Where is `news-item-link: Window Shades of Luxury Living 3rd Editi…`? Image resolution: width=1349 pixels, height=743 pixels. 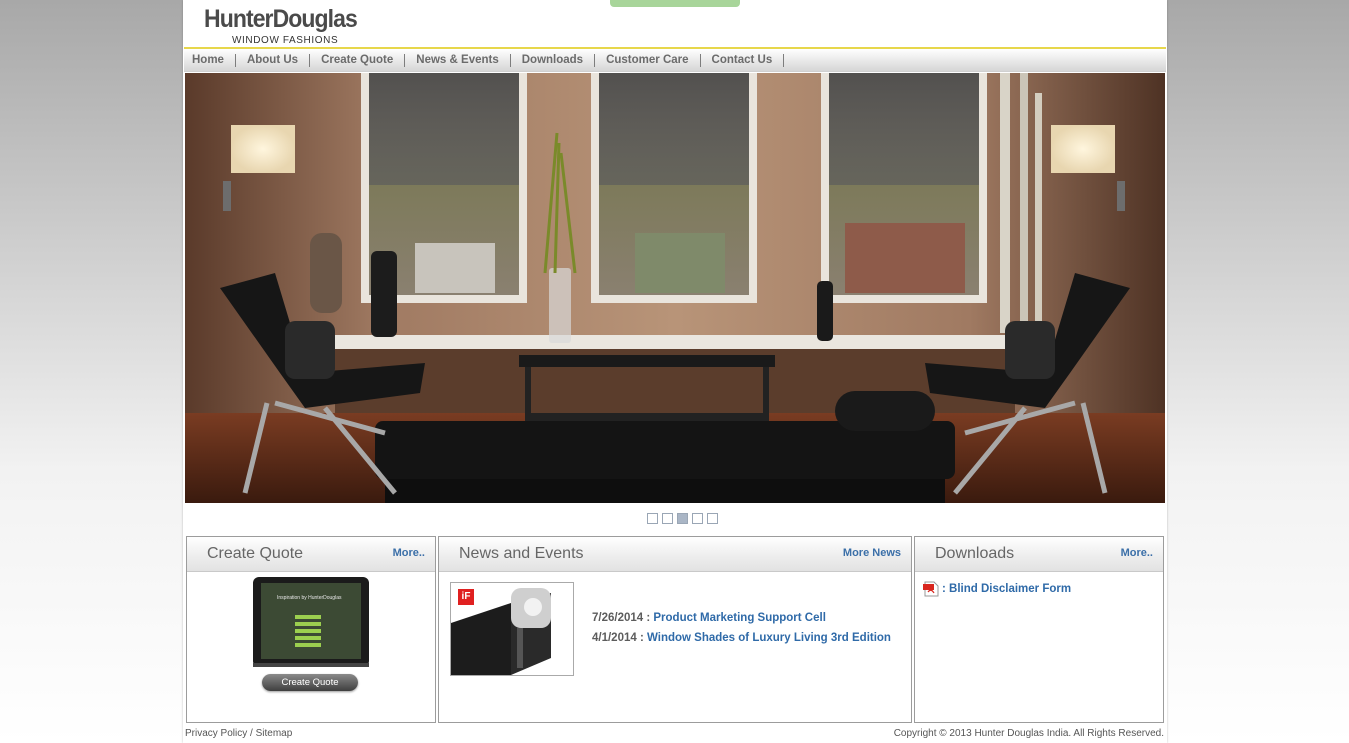 news-item-link: Window Shades of Luxury Living 3rd Editi… is located at coordinates (769, 638).